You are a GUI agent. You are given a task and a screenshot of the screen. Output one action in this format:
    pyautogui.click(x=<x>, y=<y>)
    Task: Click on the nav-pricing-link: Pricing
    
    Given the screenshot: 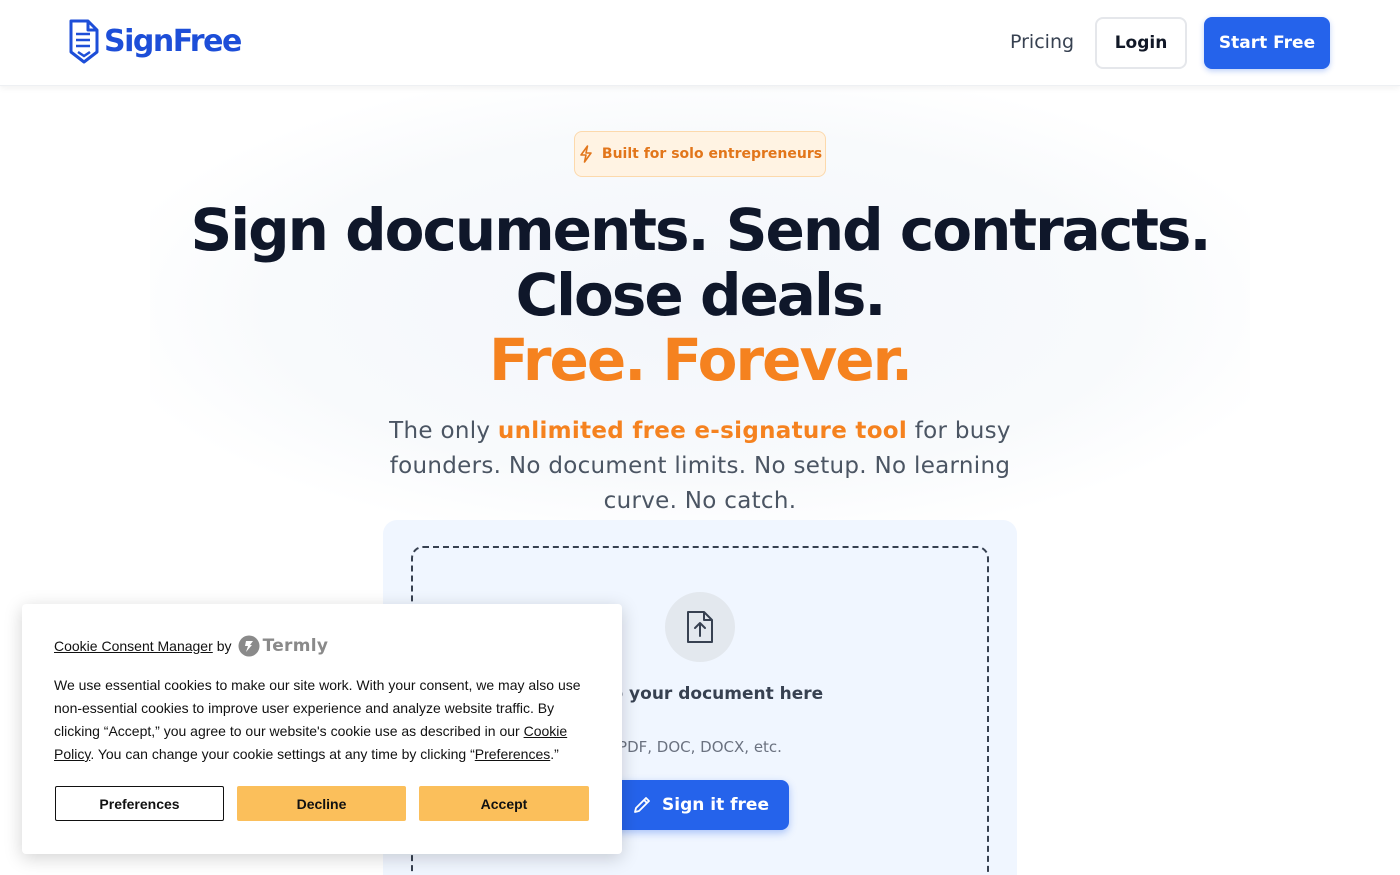 What is the action you would take?
    pyautogui.click(x=1042, y=42)
    